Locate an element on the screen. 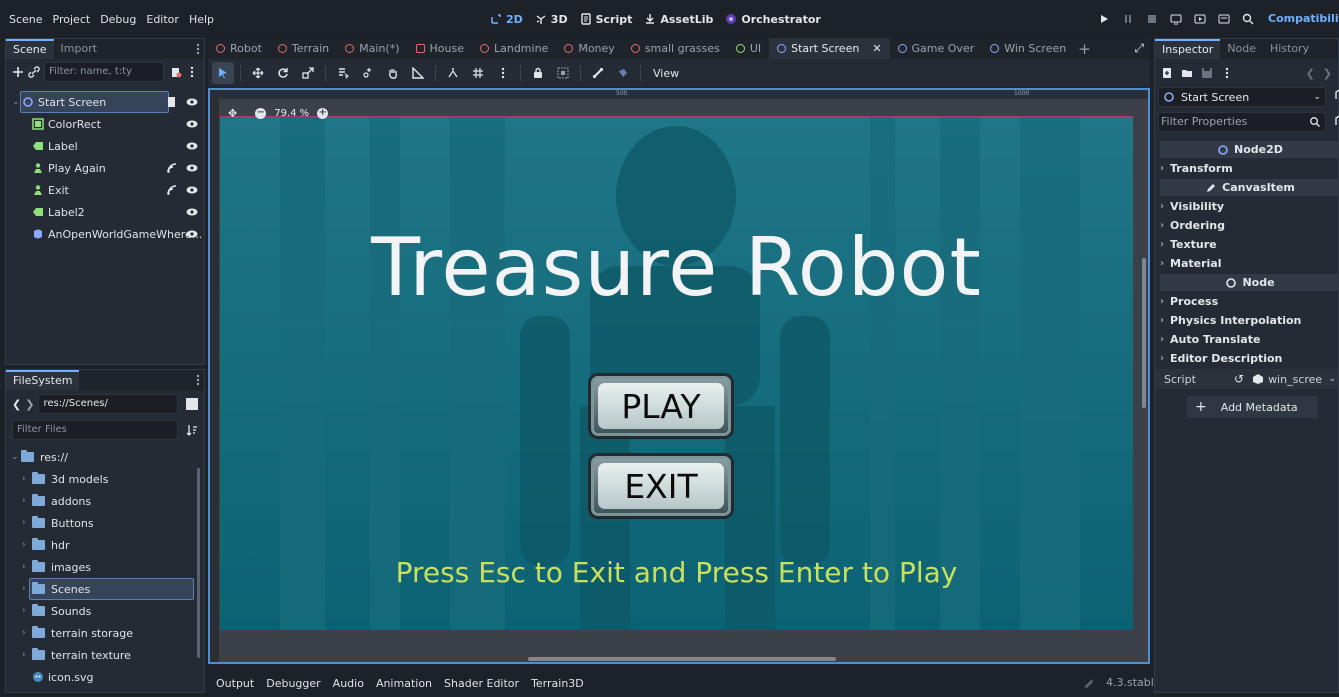 This screenshot has height=697, width=1339. tab-node: Node is located at coordinates (1241, 49).